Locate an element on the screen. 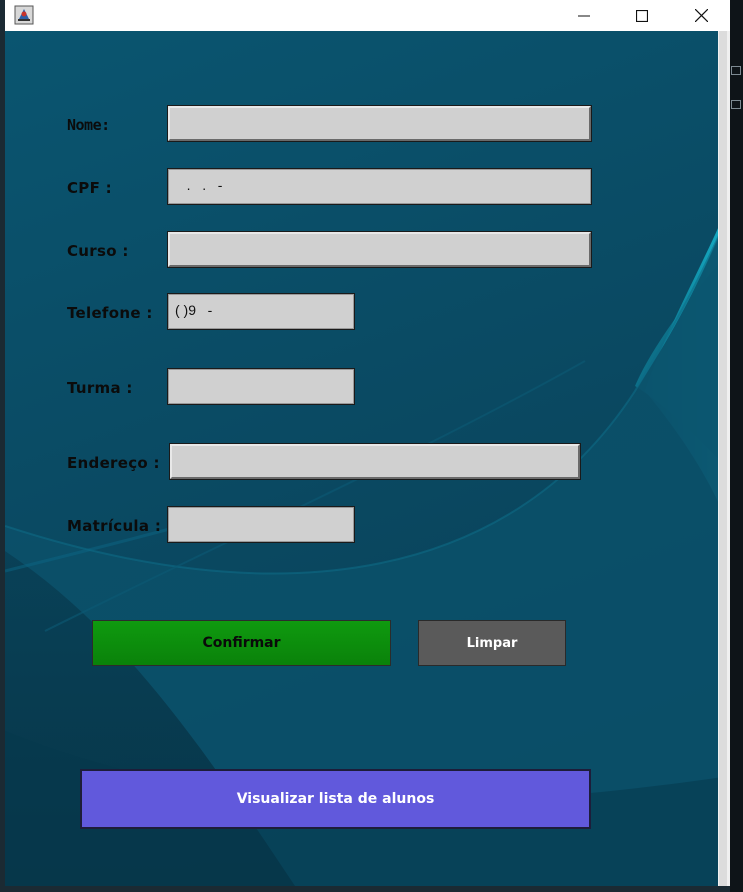 Image resolution: width=743 pixels, height=892 pixels. minimize-icon is located at coordinates (584, 15).